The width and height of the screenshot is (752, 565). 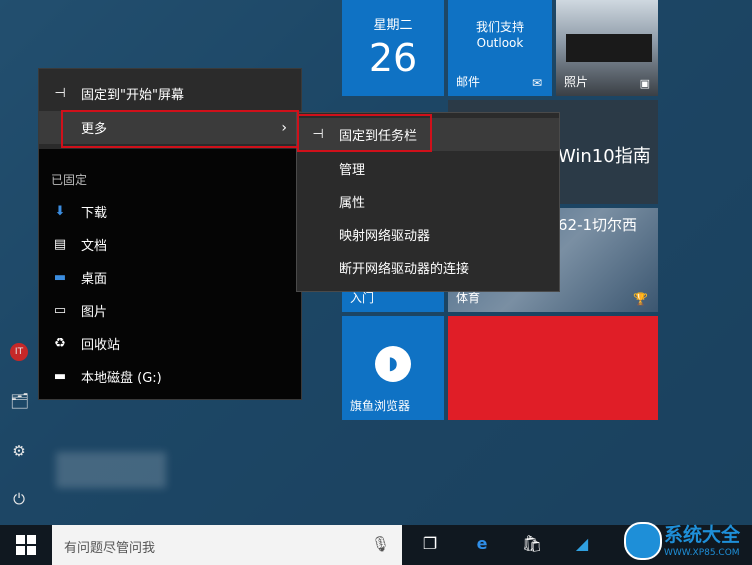 I want to click on properties-item: 属性, so click(x=428, y=201).